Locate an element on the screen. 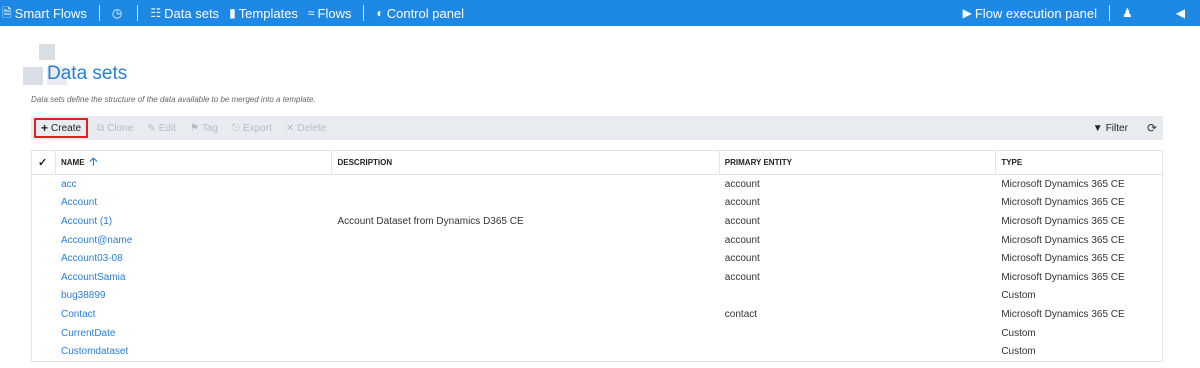  toolbar-right: ▼ Filter ⟳ is located at coordinates (1122, 128).